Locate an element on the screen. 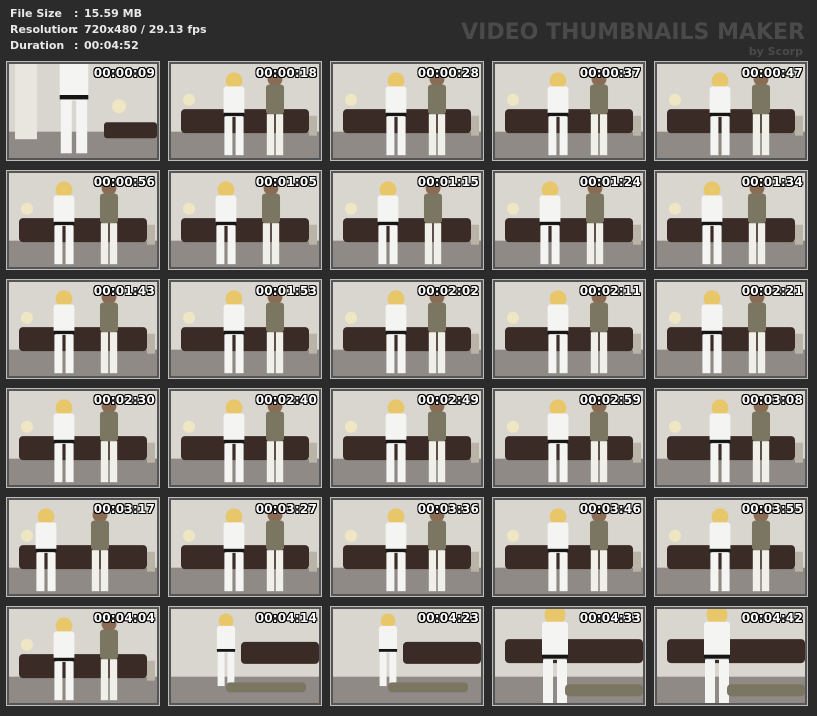 This screenshot has height=716, width=817. thumbnail-frame: 00:04:23 is located at coordinates (407, 656).